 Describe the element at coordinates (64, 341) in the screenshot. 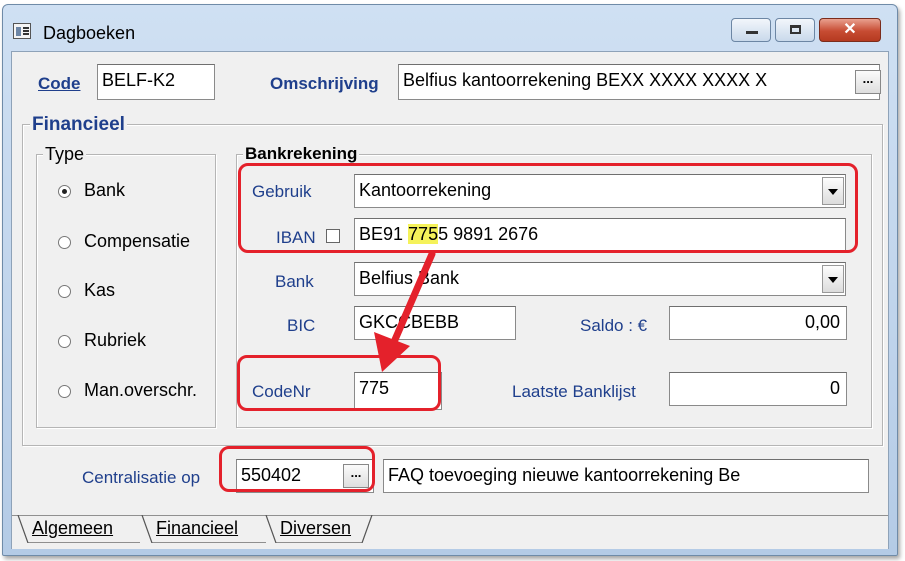

I see `radio-rubriek-dot` at that location.